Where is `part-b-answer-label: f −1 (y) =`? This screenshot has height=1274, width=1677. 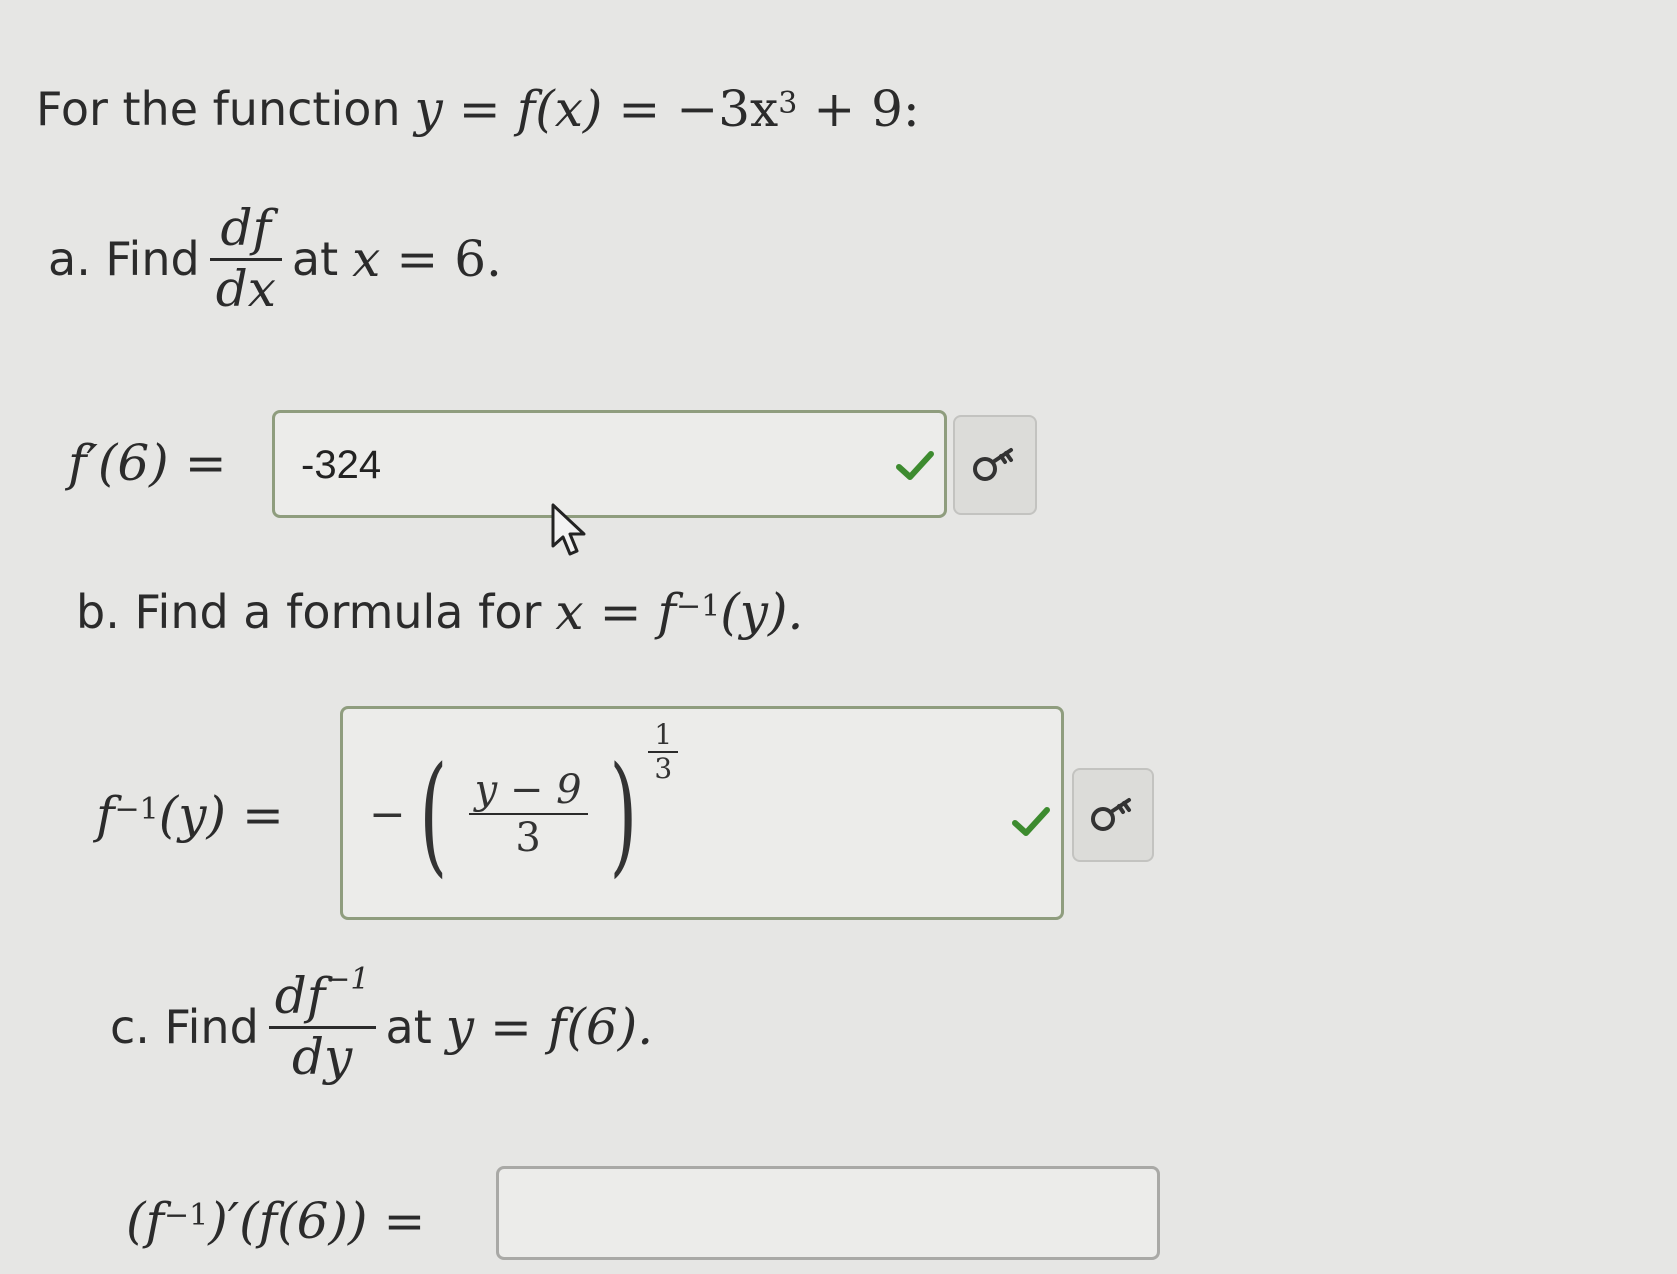 part-b-answer-label: f −1 (y) = is located at coordinates (198, 815).